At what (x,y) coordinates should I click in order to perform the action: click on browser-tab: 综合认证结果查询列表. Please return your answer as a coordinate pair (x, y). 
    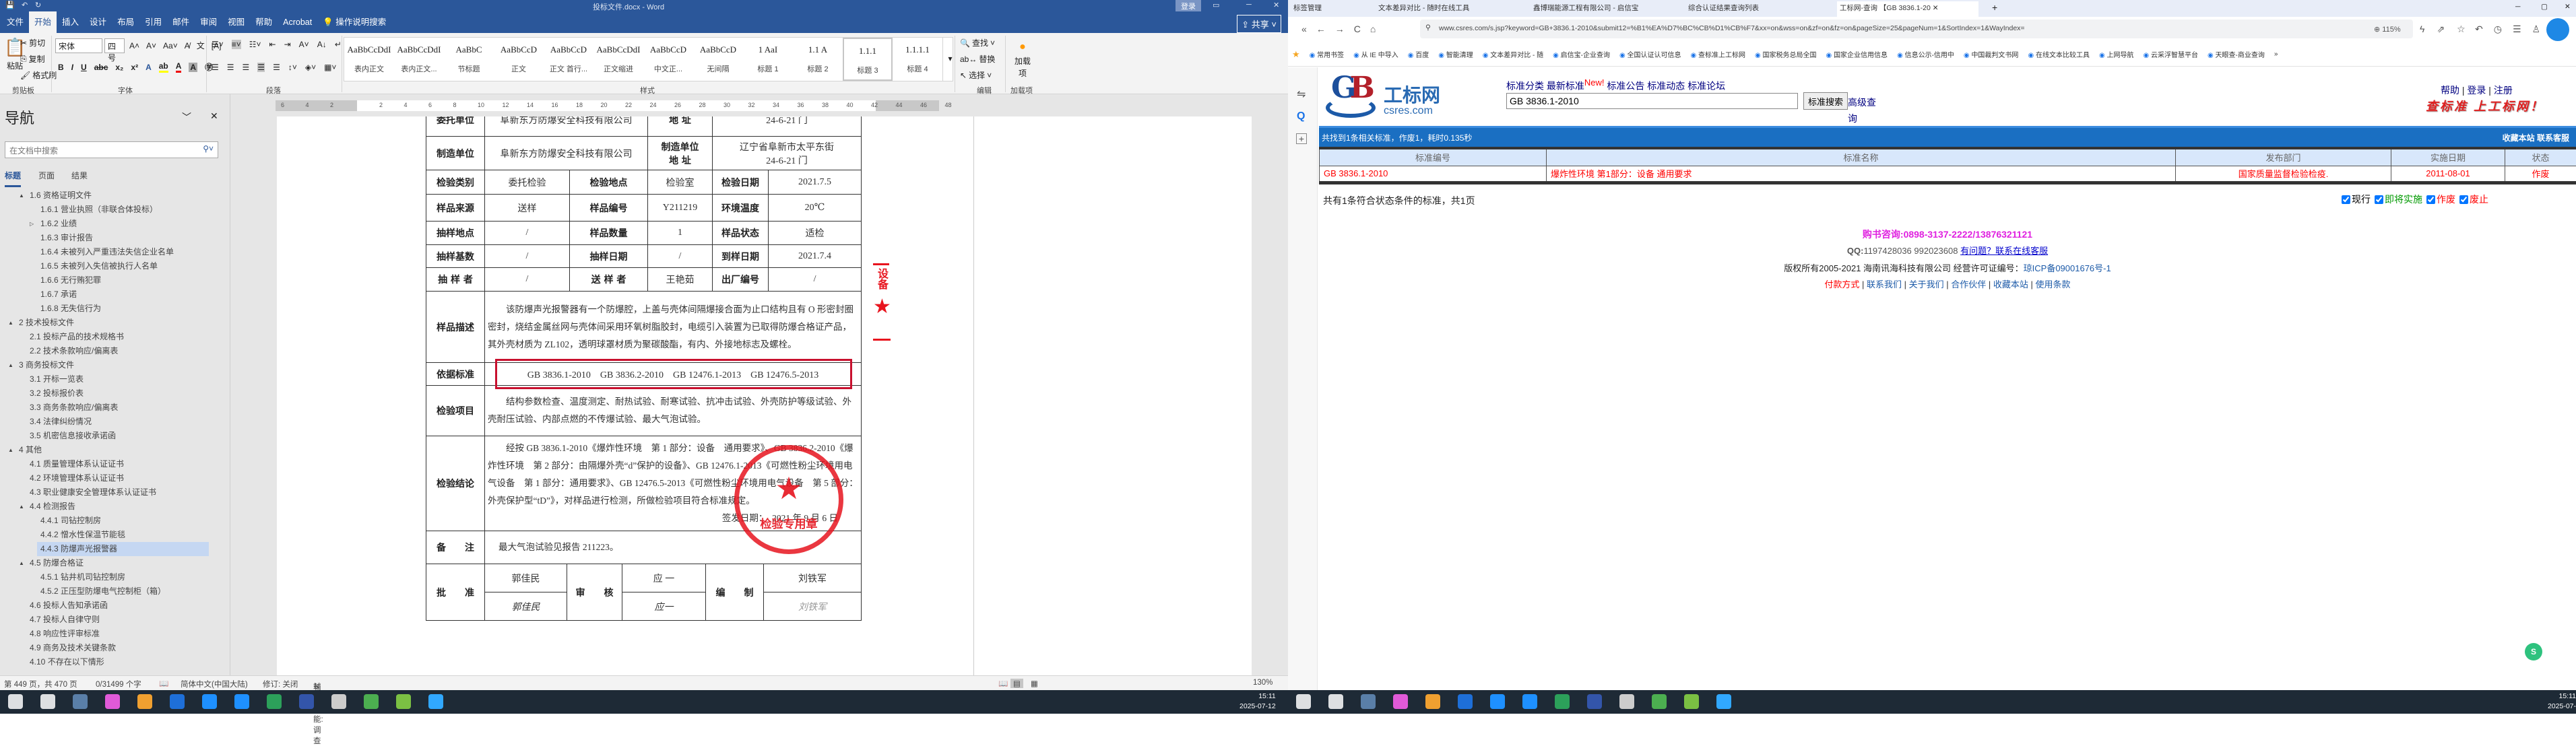
    Looking at the image, I should click on (1753, 9).